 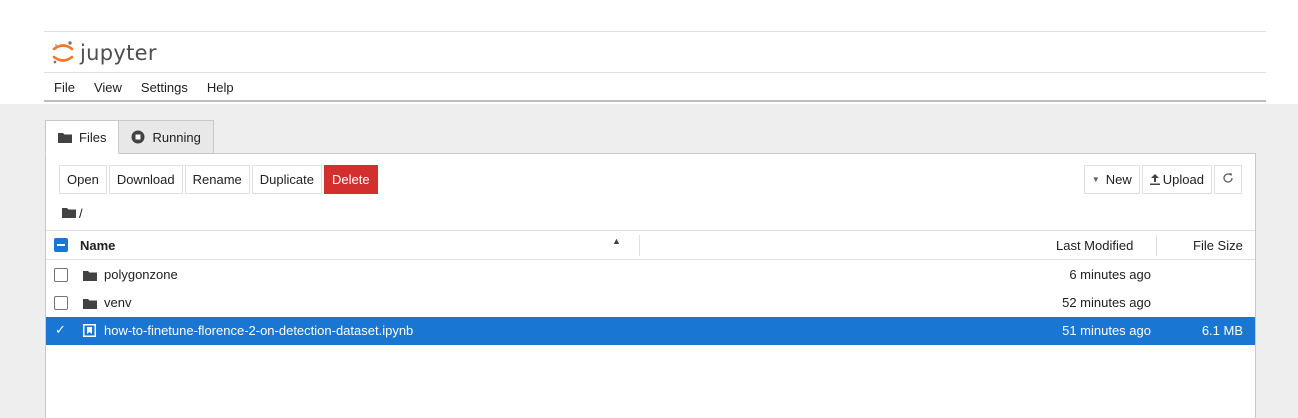 What do you see at coordinates (1118, 179) in the screenshot?
I see `new-button-label: New` at bounding box center [1118, 179].